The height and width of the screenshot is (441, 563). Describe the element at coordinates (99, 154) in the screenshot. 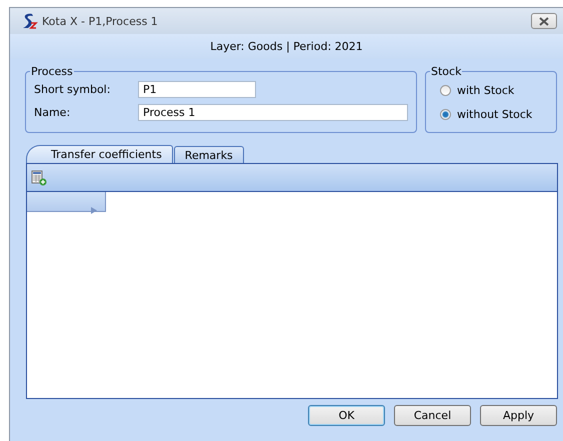

I see `tab: Transfer coefficients` at that location.